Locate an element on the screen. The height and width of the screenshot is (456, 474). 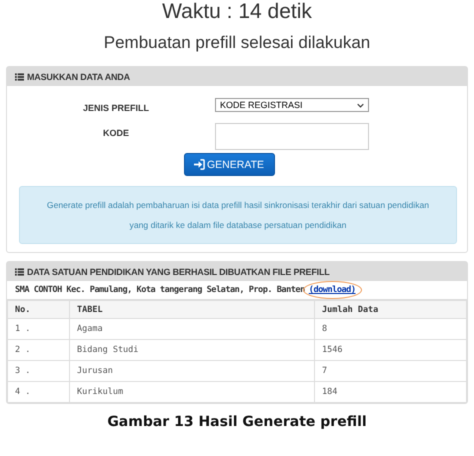
status-message: Pembuatan prefill selesai dilakukan is located at coordinates (237, 43).